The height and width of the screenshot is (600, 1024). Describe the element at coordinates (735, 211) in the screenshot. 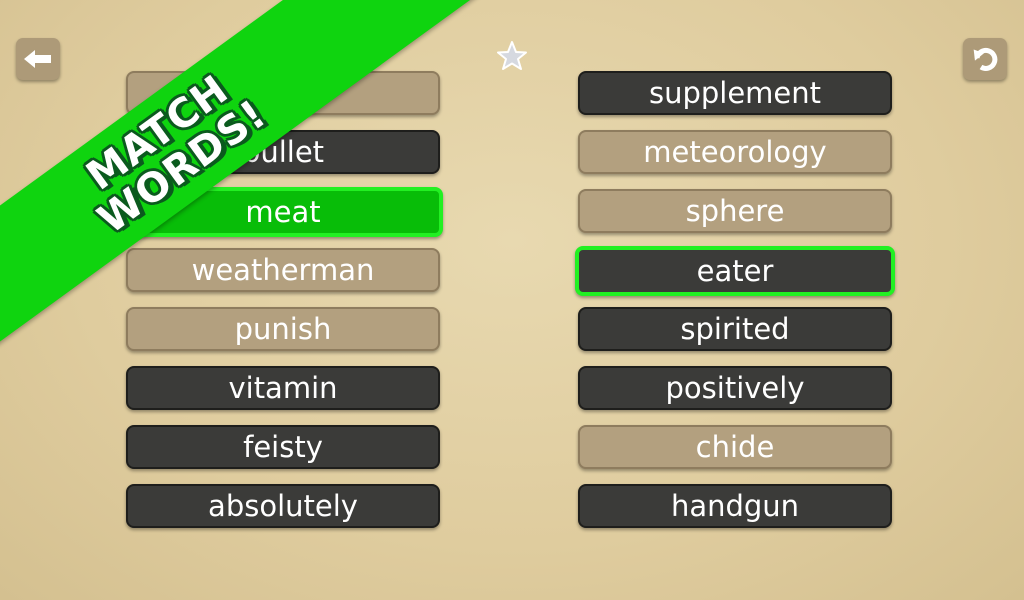

I see `word-tile: sphere` at that location.